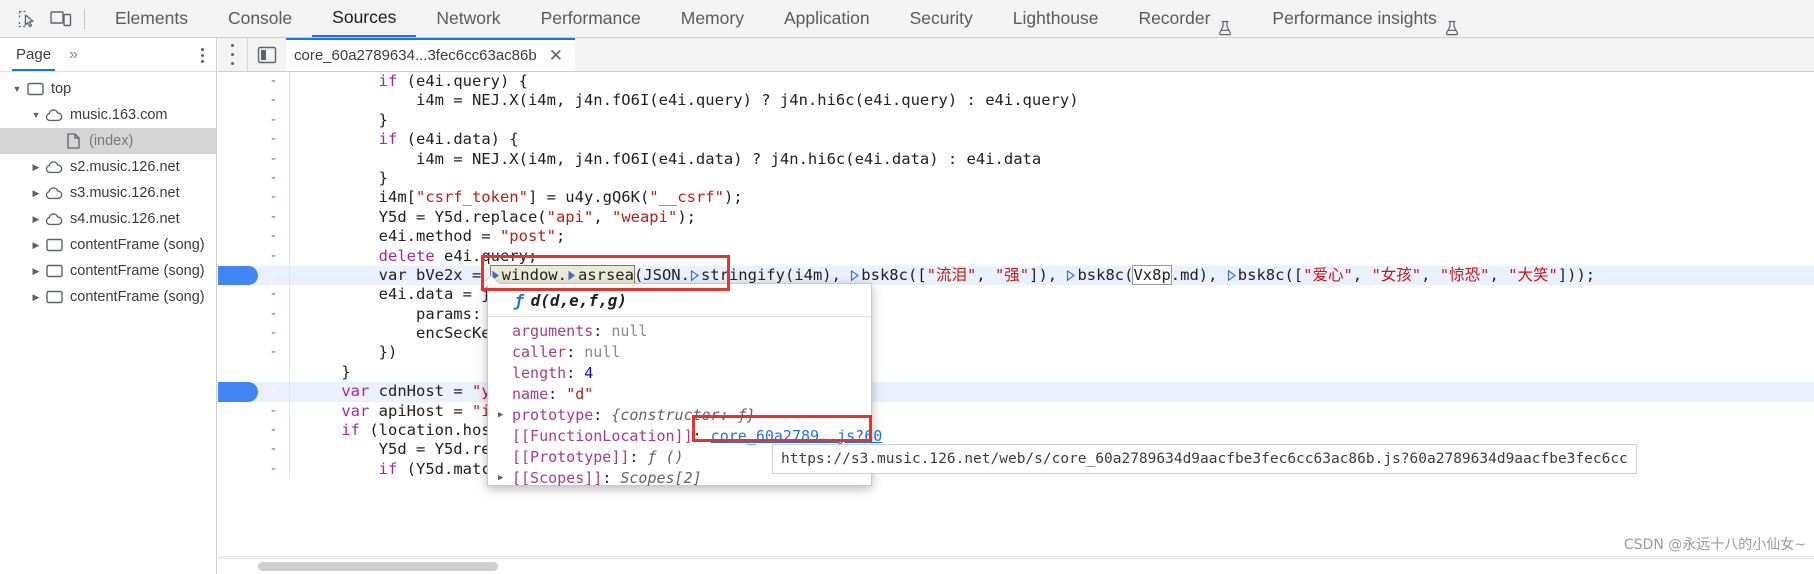  I want to click on tree-item-music-163-com: music.163.com, so click(108, 115).